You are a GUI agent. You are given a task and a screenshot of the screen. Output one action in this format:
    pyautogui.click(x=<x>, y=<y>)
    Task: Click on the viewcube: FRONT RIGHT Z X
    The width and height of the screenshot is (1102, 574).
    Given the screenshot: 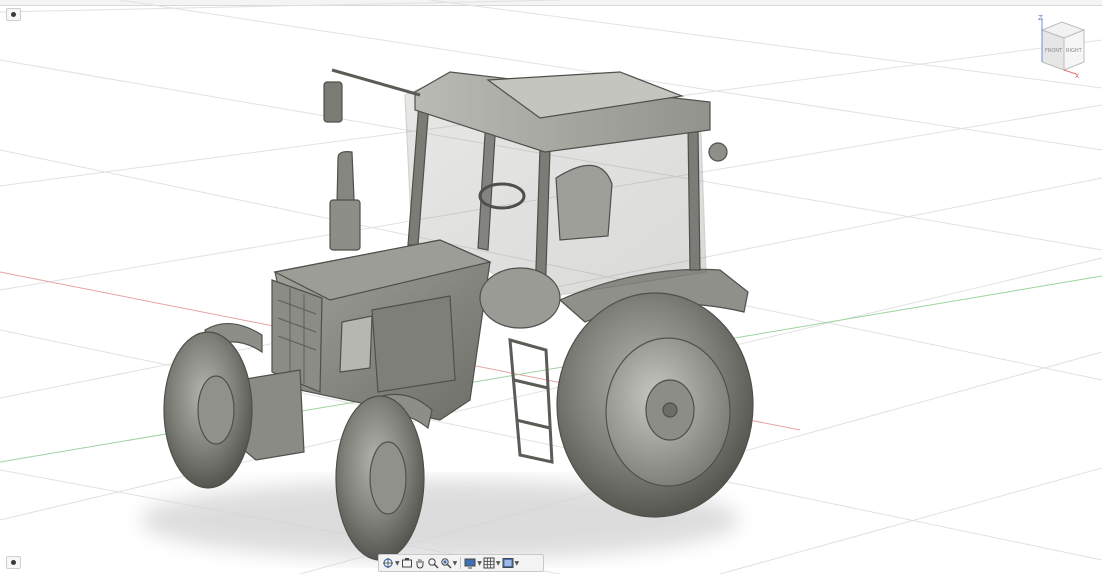 What is the action you would take?
    pyautogui.click(x=1062, y=47)
    